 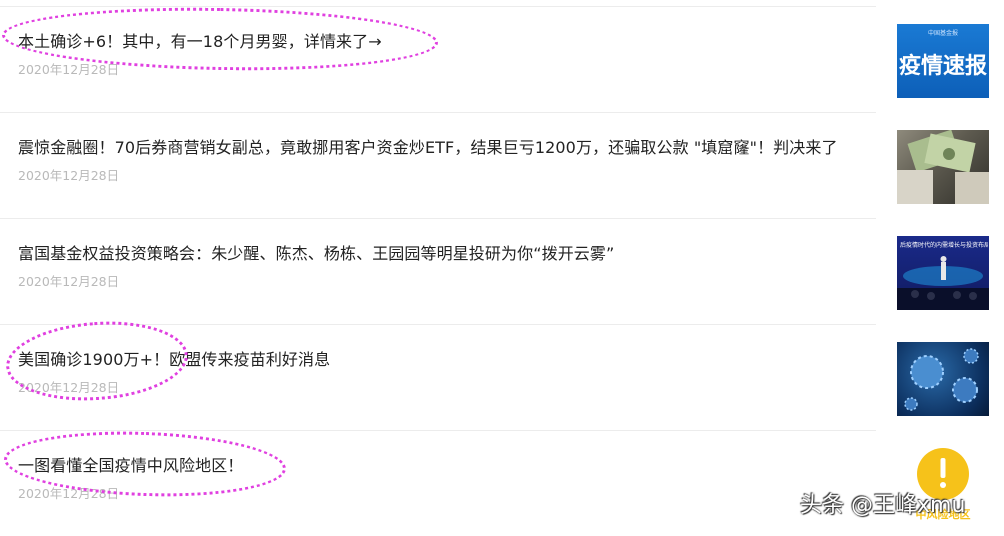 What do you see at coordinates (883, 505) in the screenshot?
I see `watermark: 头条 @王峰xmu` at bounding box center [883, 505].